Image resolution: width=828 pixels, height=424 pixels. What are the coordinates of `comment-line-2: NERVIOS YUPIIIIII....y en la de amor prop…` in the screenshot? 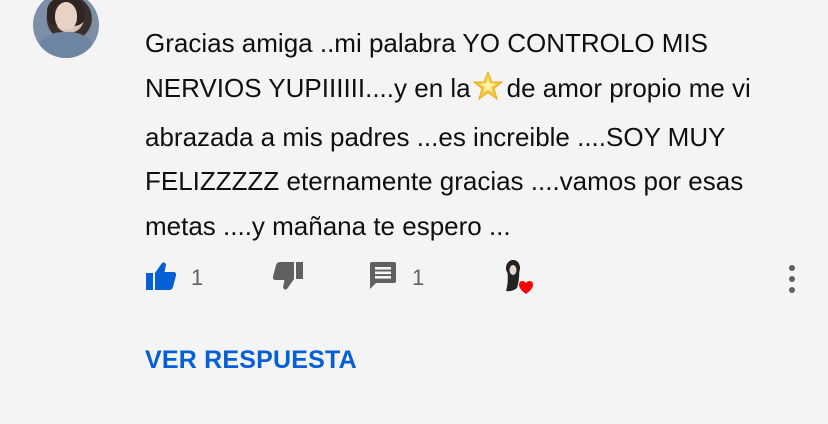 It's located at (477, 90).